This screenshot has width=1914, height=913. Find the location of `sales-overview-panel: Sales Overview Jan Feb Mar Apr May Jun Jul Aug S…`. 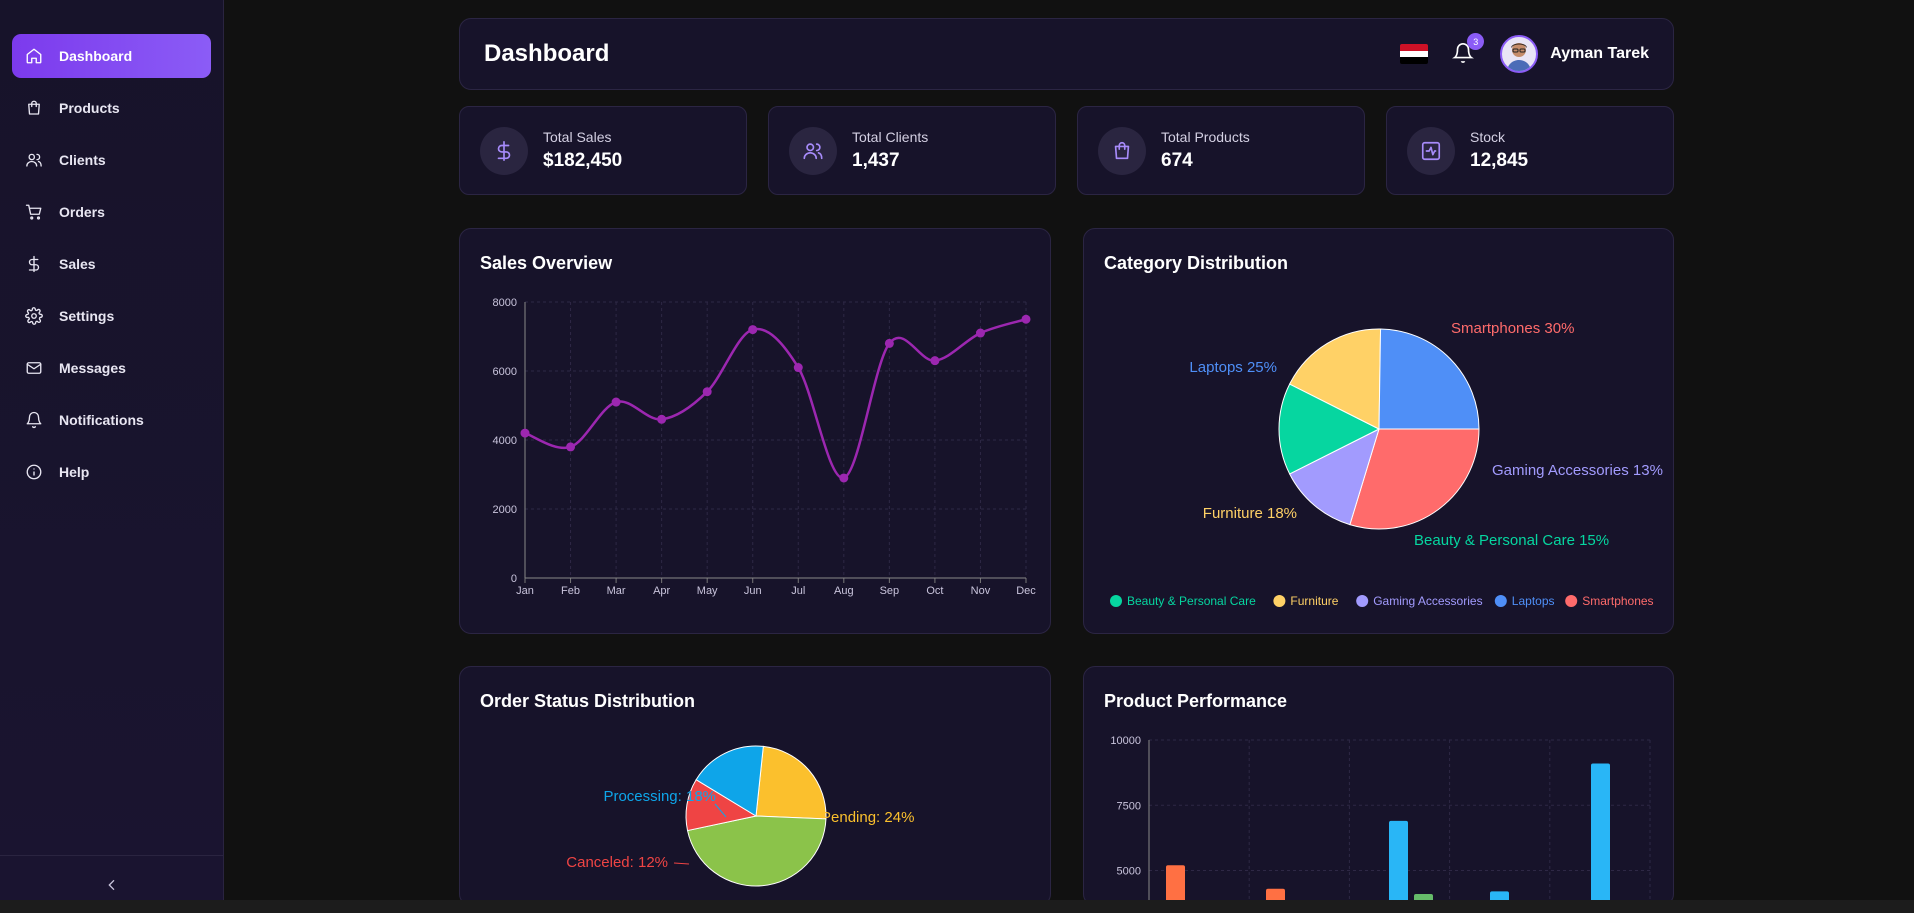

sales-overview-panel: Sales Overview Jan Feb Mar Apr May Jun Jul Aug S… is located at coordinates (755, 431).